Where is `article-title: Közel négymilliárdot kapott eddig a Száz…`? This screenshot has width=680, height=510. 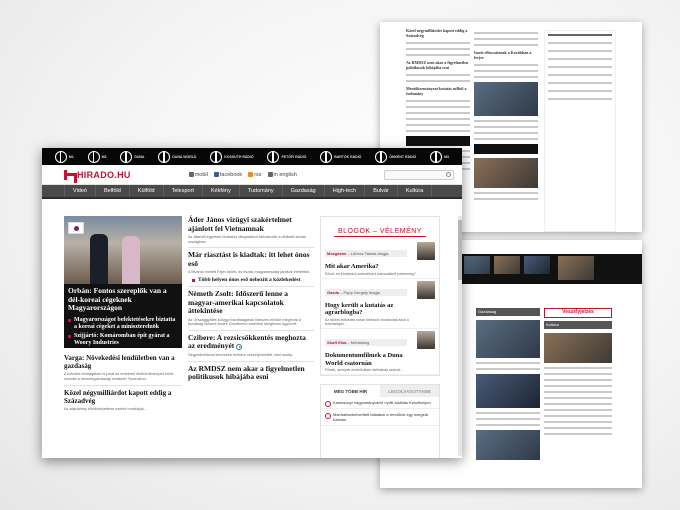 article-title: Közel négymilliárdot kapott eddig a Száz… is located at coordinates (123, 397).